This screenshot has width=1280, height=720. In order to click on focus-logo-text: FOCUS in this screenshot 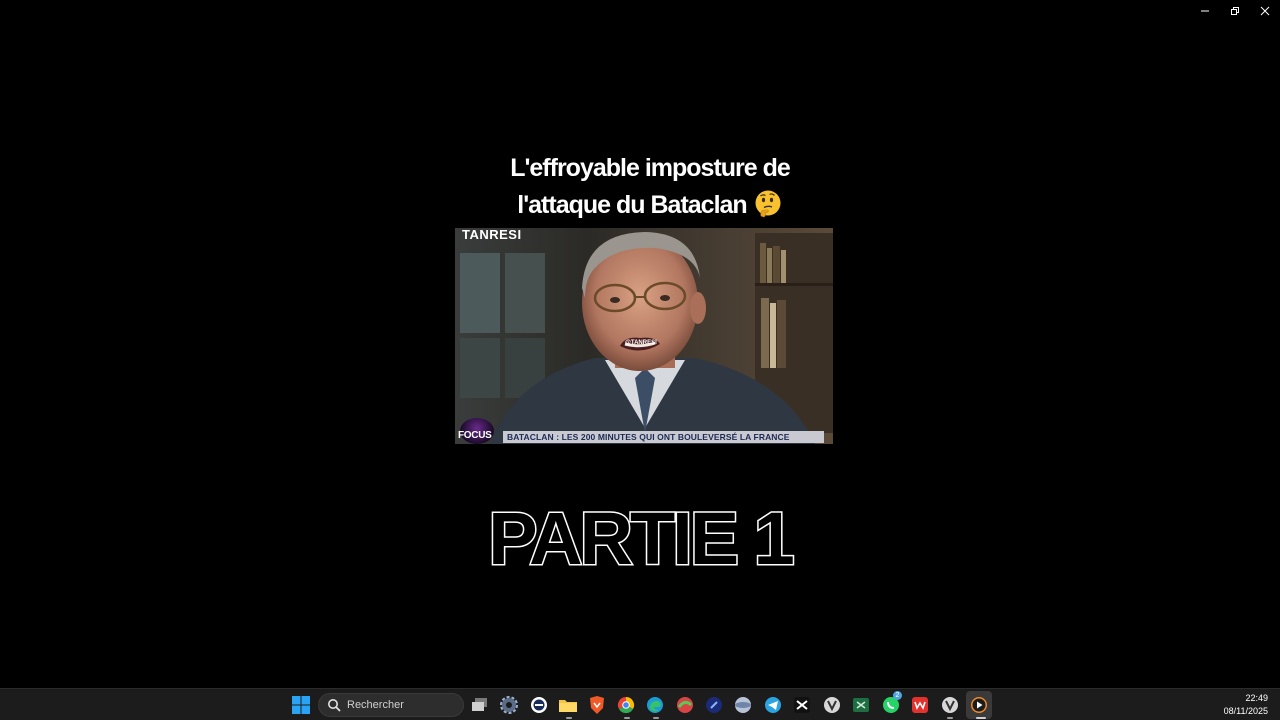, I will do `click(475, 435)`.